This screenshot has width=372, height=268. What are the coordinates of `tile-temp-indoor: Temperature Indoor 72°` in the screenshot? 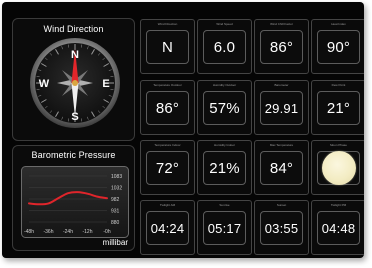 It's located at (167, 167).